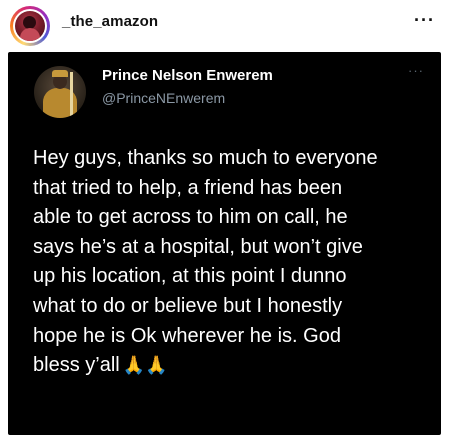  What do you see at coordinates (198, 246) in the screenshot?
I see `tweet-text-line: says he’s at a hospital, but won’t give` at bounding box center [198, 246].